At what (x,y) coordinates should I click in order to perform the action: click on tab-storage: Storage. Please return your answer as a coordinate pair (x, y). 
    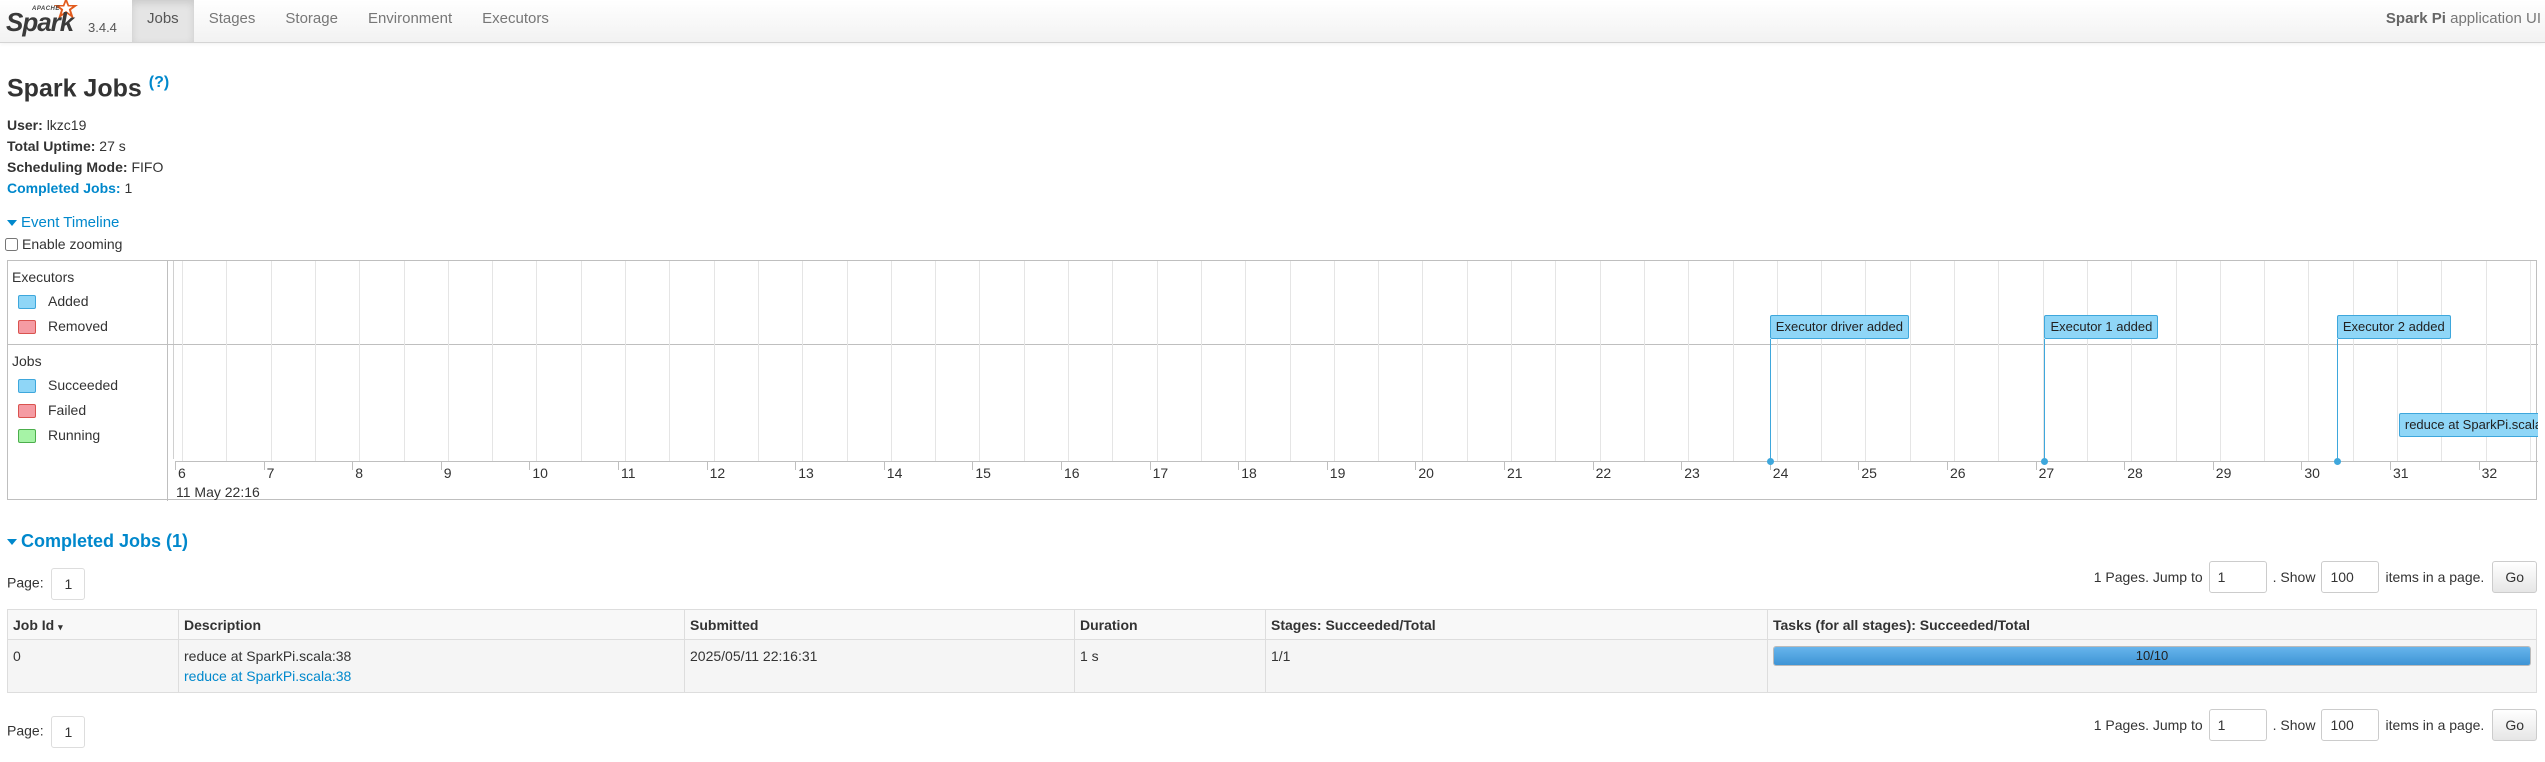
    Looking at the image, I should click on (311, 21).